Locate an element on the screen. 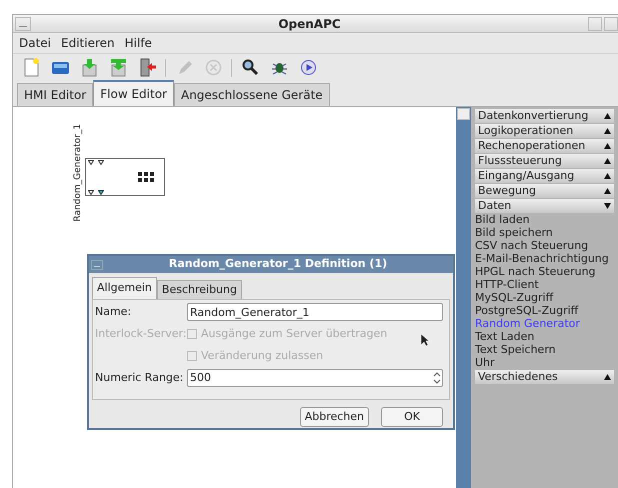  category-header: Rechenoperationen is located at coordinates (544, 146).